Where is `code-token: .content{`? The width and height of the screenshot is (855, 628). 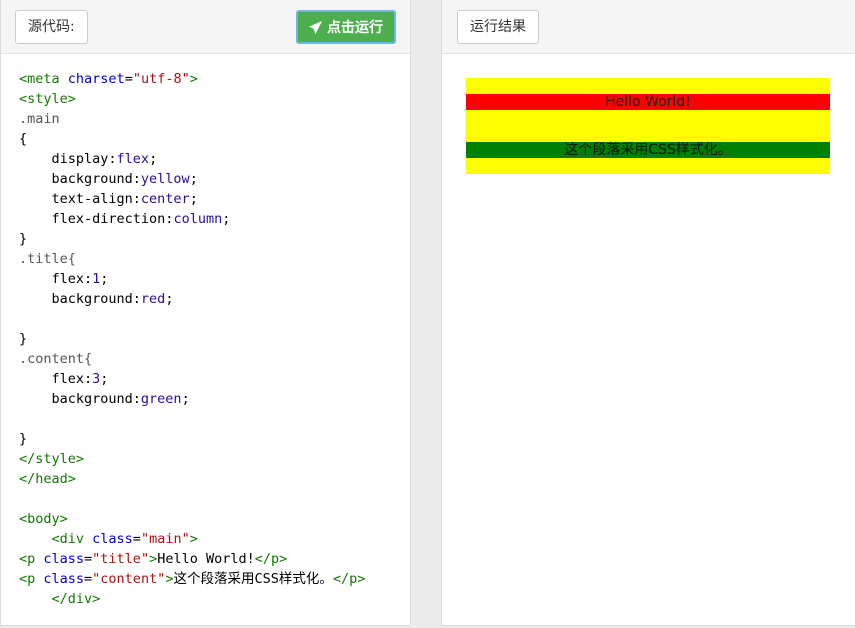
code-token: .content{ is located at coordinates (56, 359).